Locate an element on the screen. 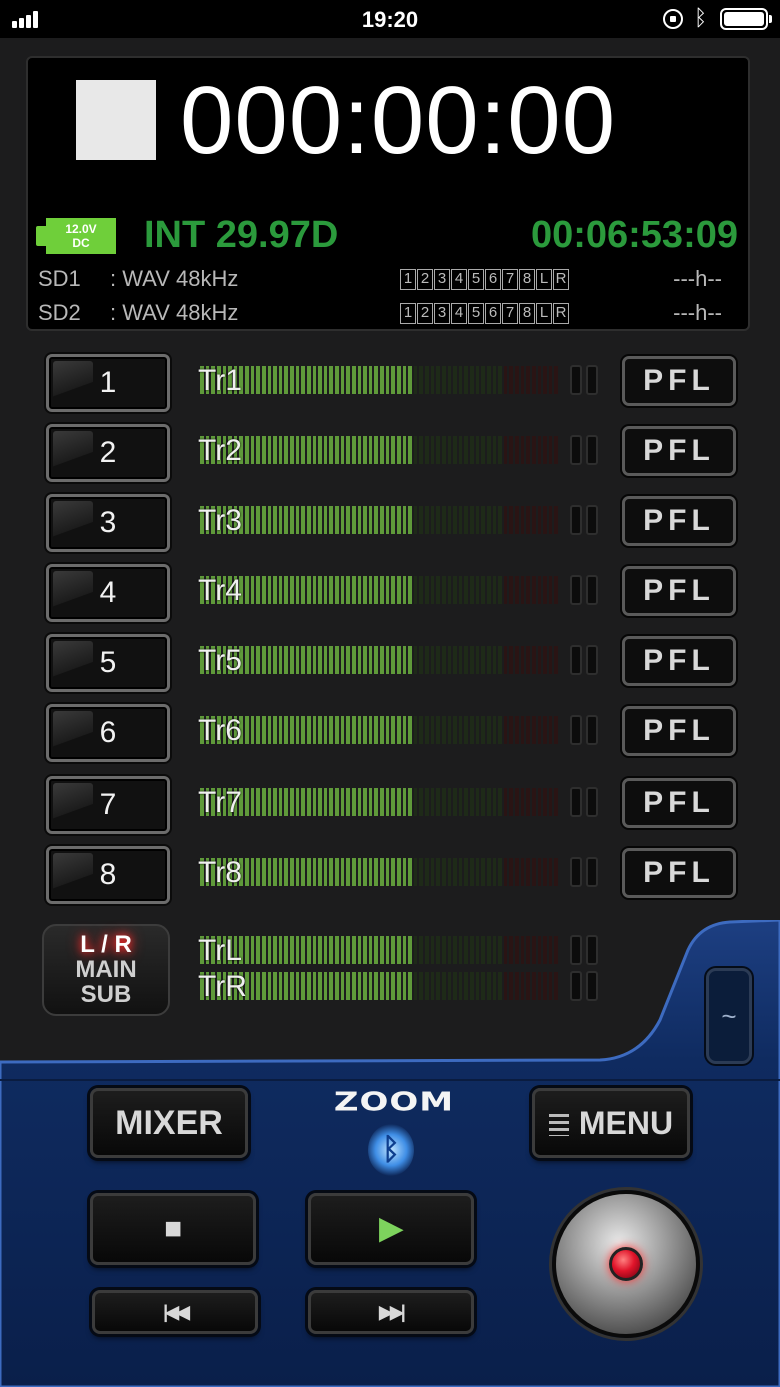  fast-forward-button: ▶▶| is located at coordinates (391, 1312).